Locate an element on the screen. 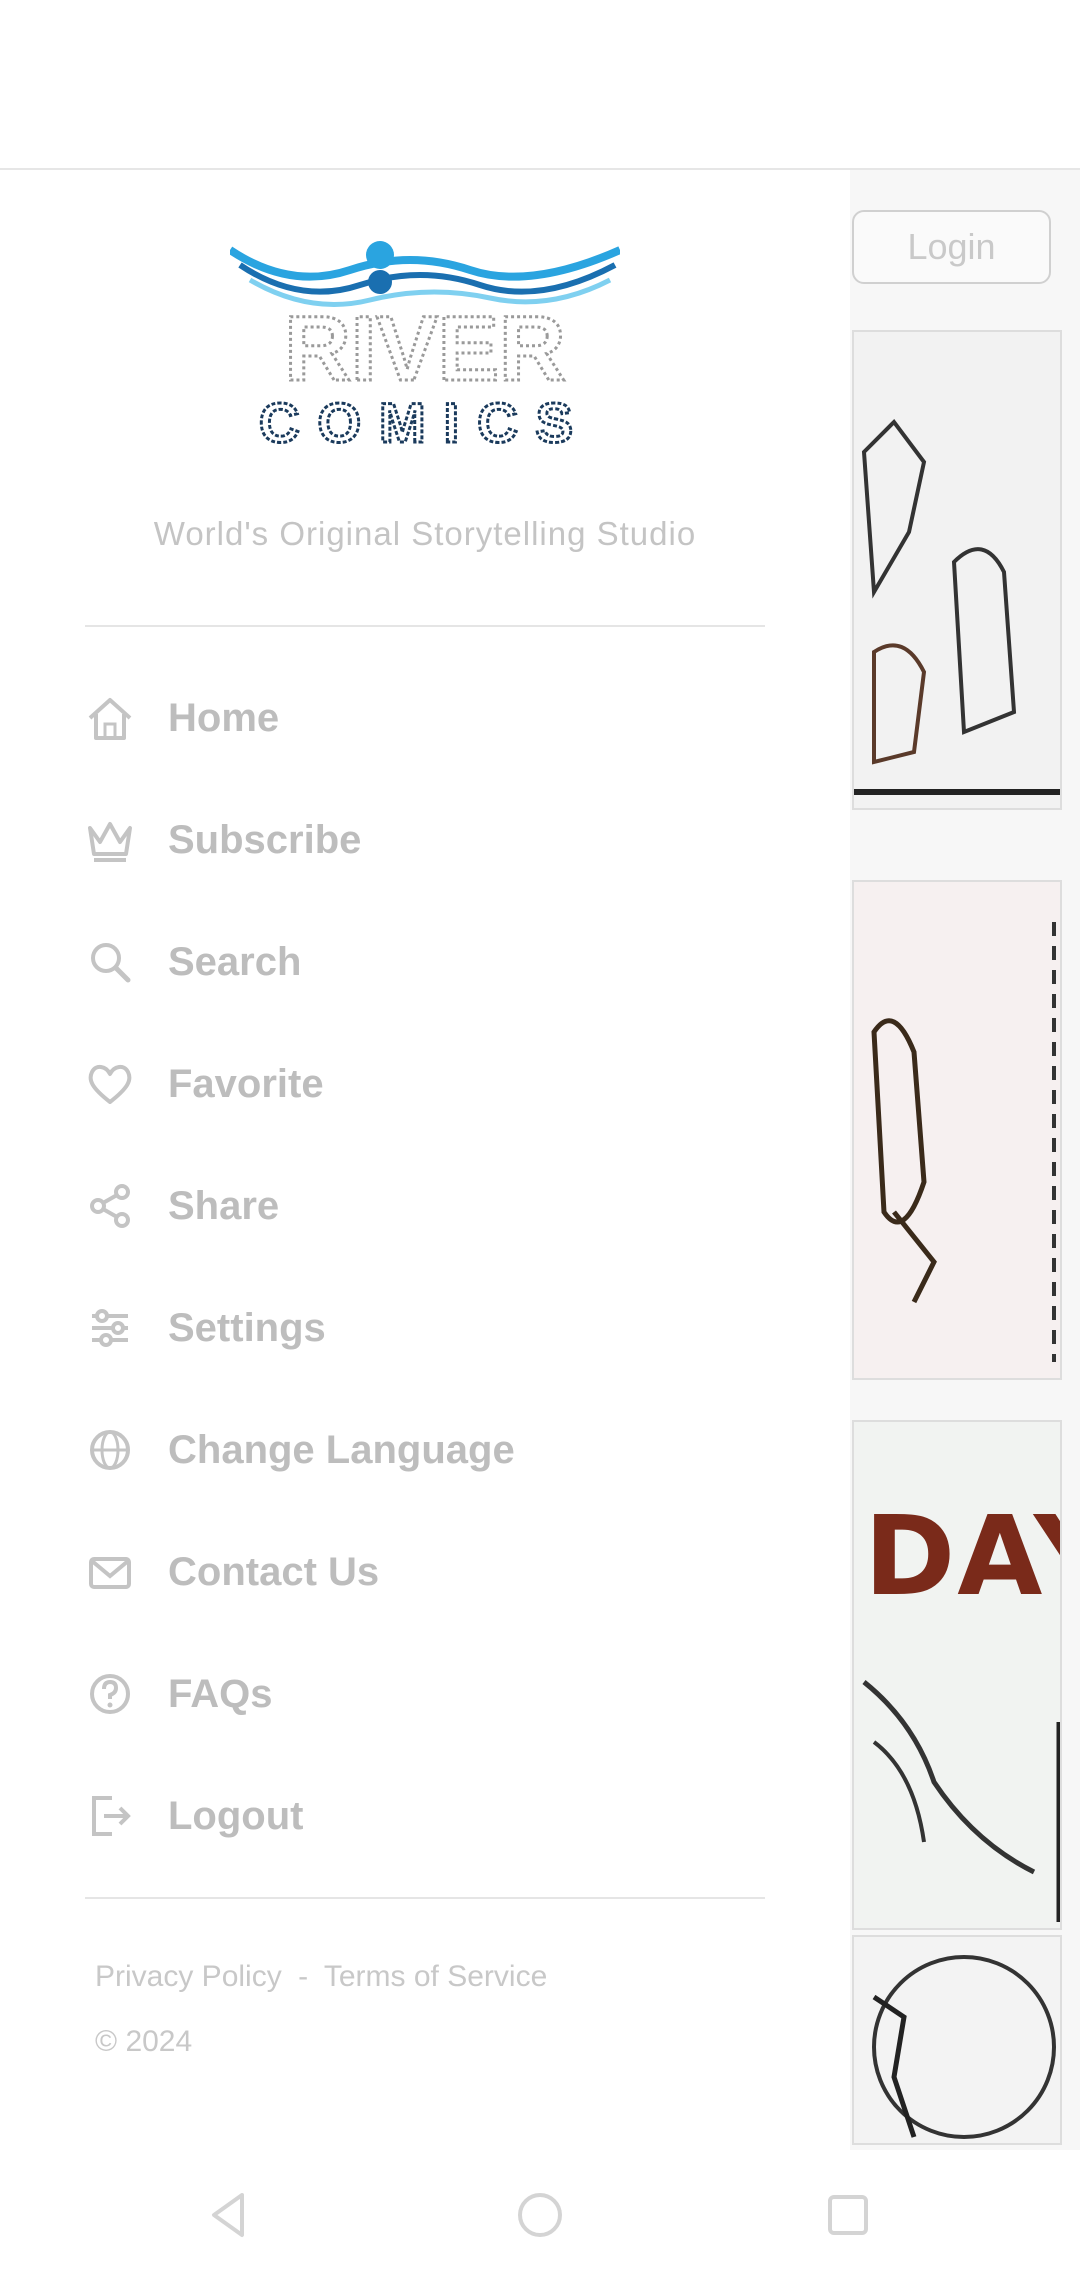 The width and height of the screenshot is (1080, 2280). menu-label: Contact Us is located at coordinates (274, 1571).